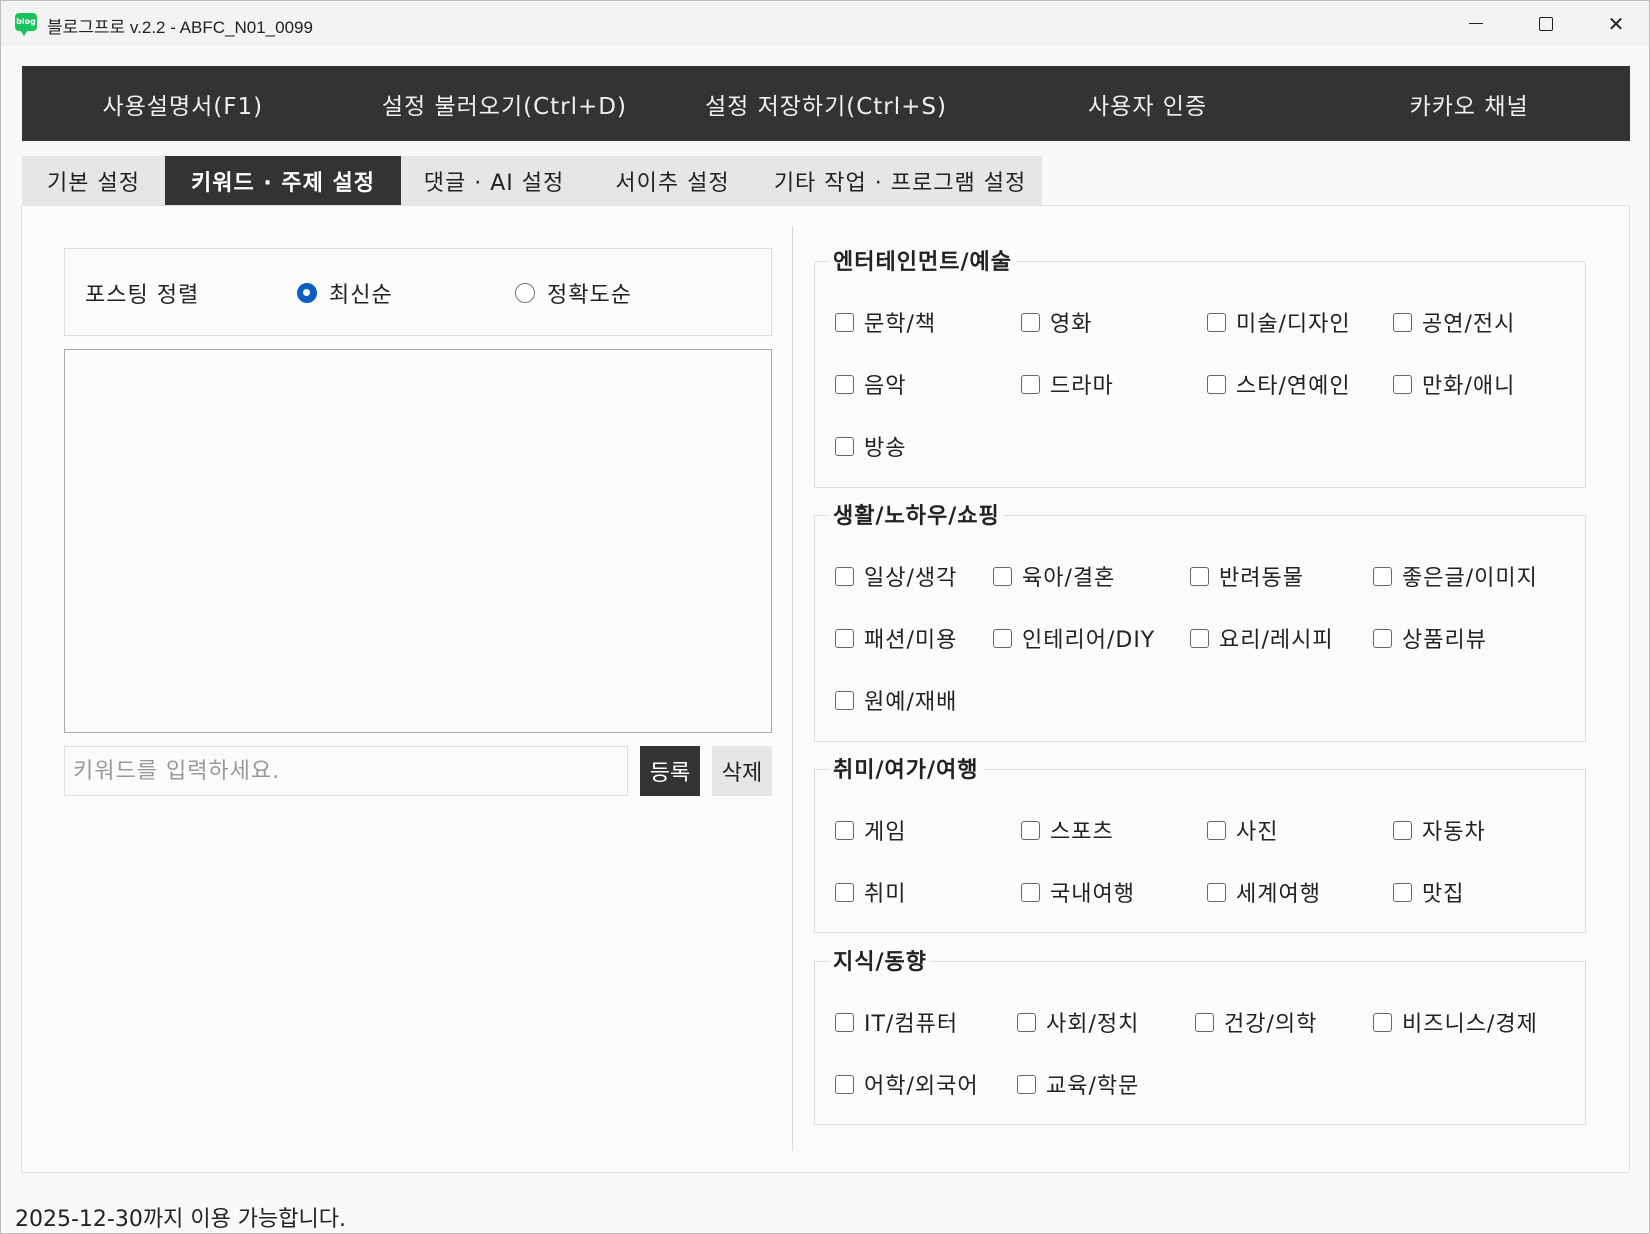 The height and width of the screenshot is (1234, 1650). Describe the element at coordinates (93, 181) in the screenshot. I see `tab-basic-settings: 기본 설정` at that location.